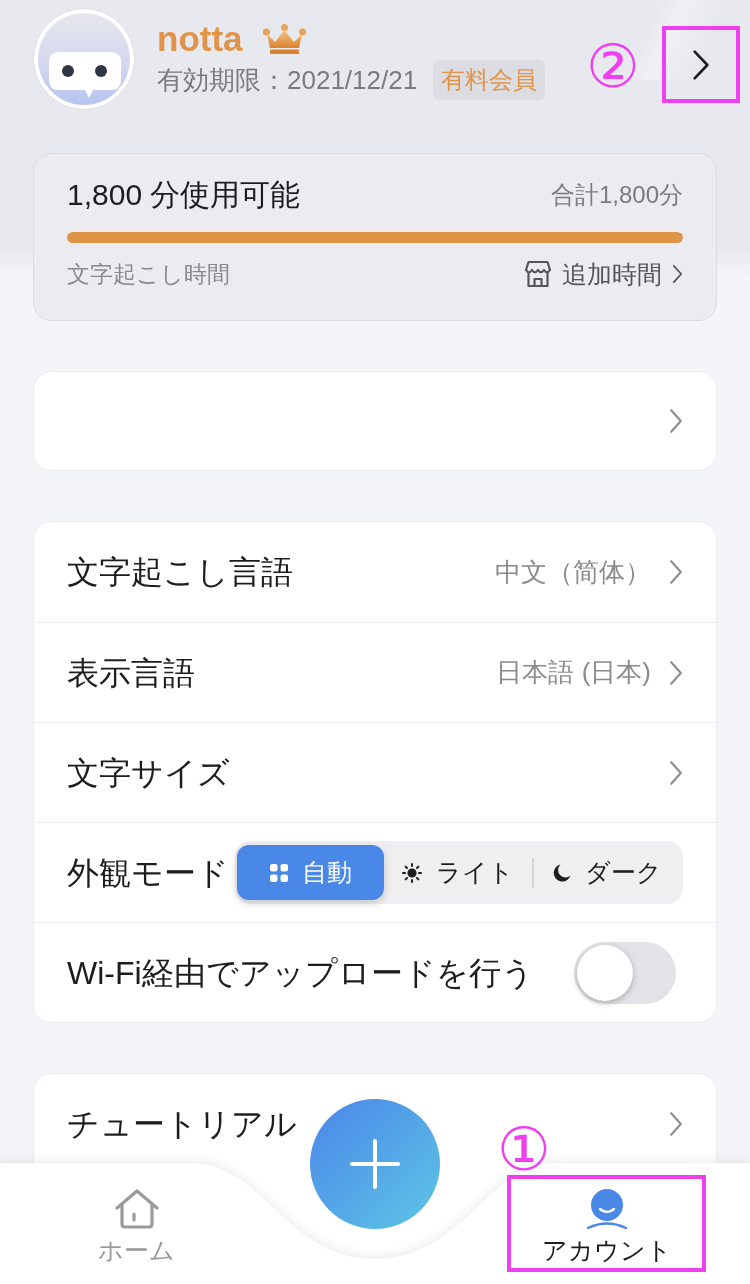 This screenshot has width=750, height=1284. What do you see at coordinates (573, 572) in the screenshot?
I see `setting-value: 中文（简体）` at bounding box center [573, 572].